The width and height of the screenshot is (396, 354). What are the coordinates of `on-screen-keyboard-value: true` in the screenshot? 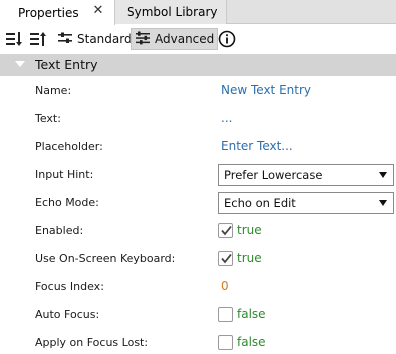 It's located at (249, 258).